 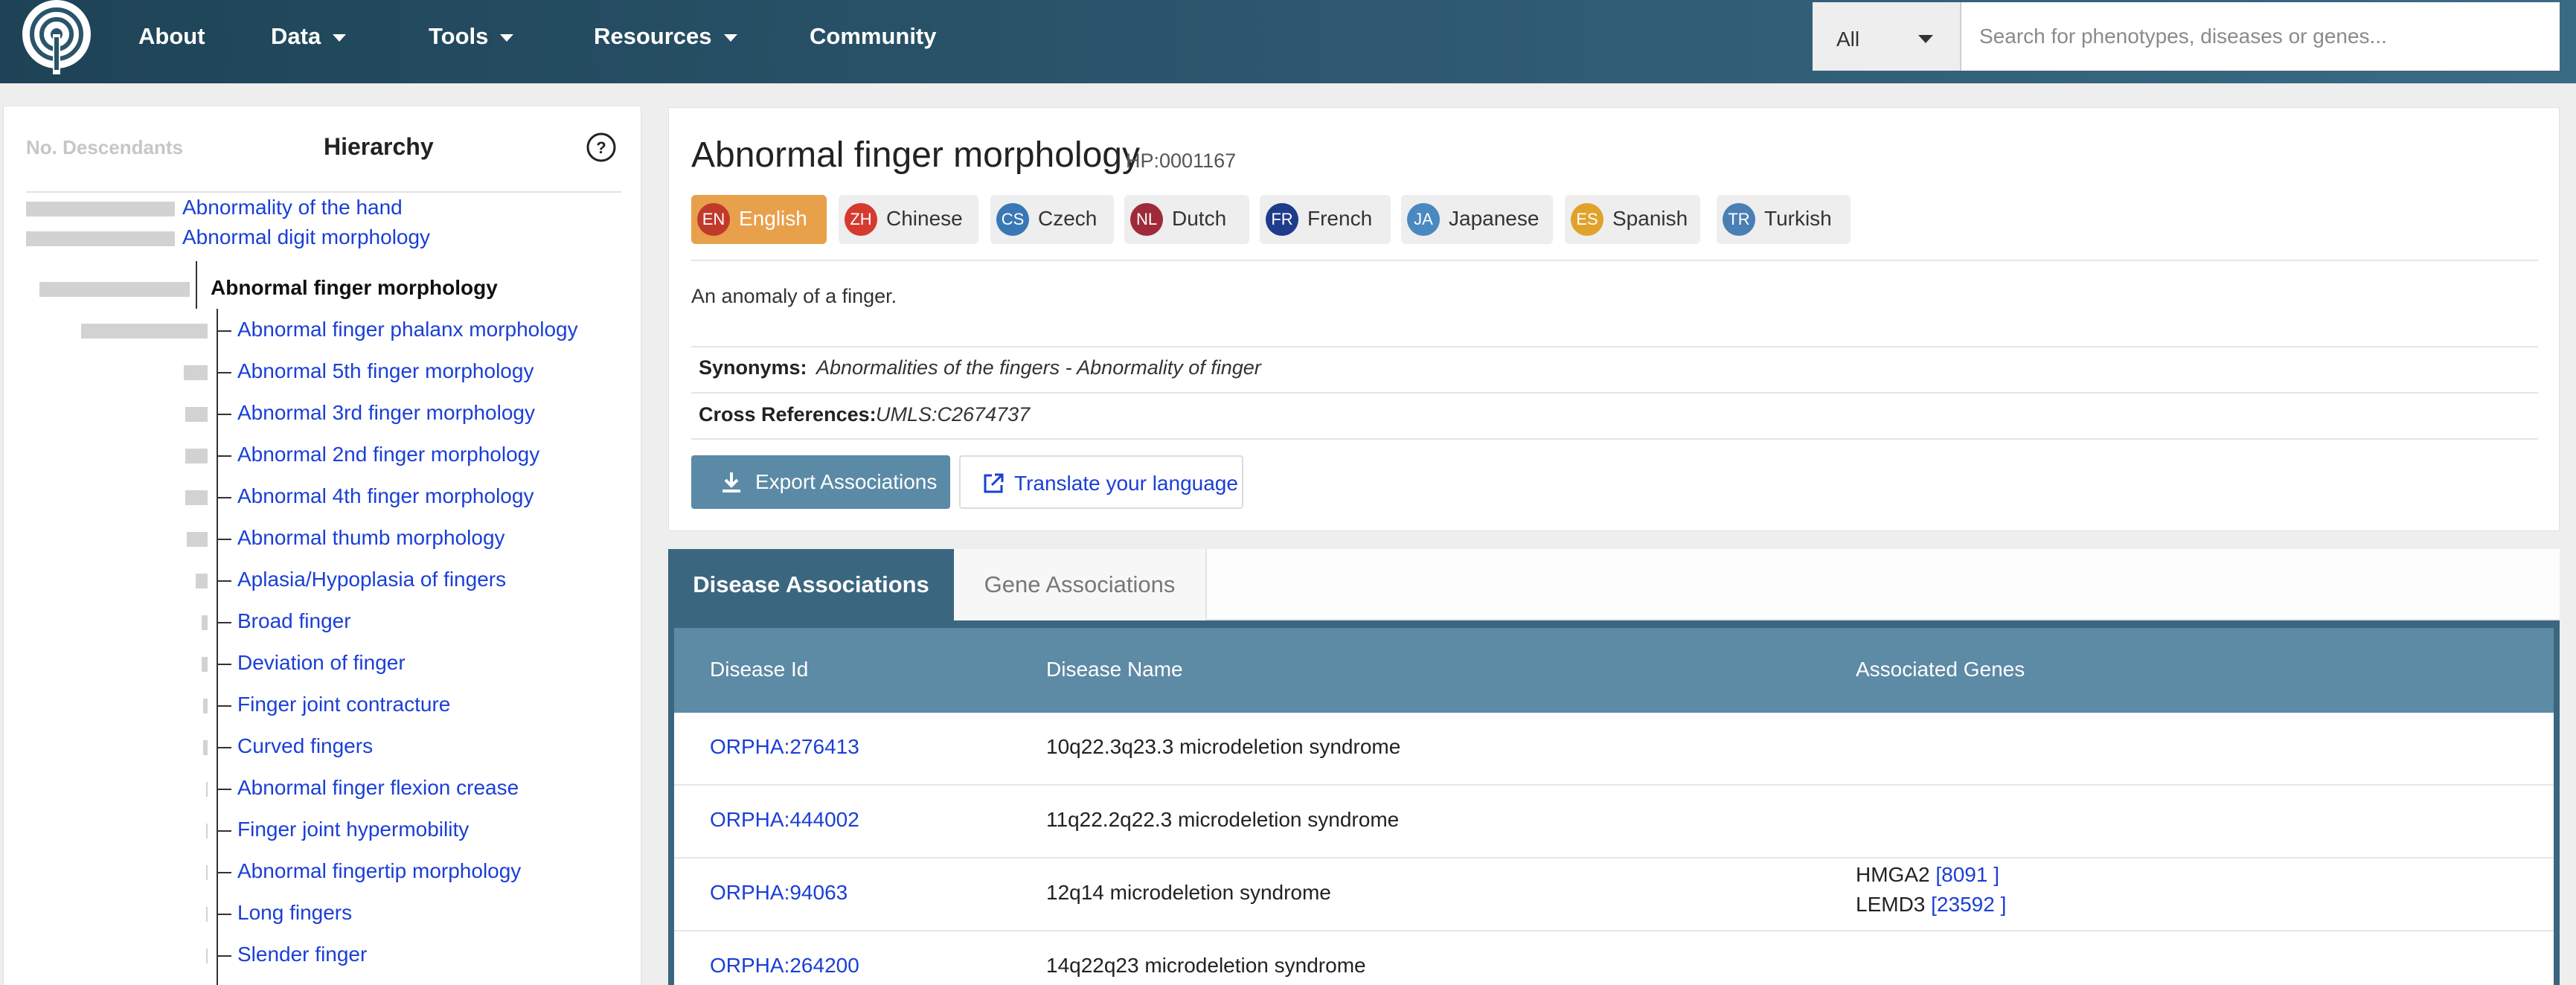 What do you see at coordinates (371, 538) in the screenshot?
I see `hierarchy-child-link: Abnormal thumb morphology` at bounding box center [371, 538].